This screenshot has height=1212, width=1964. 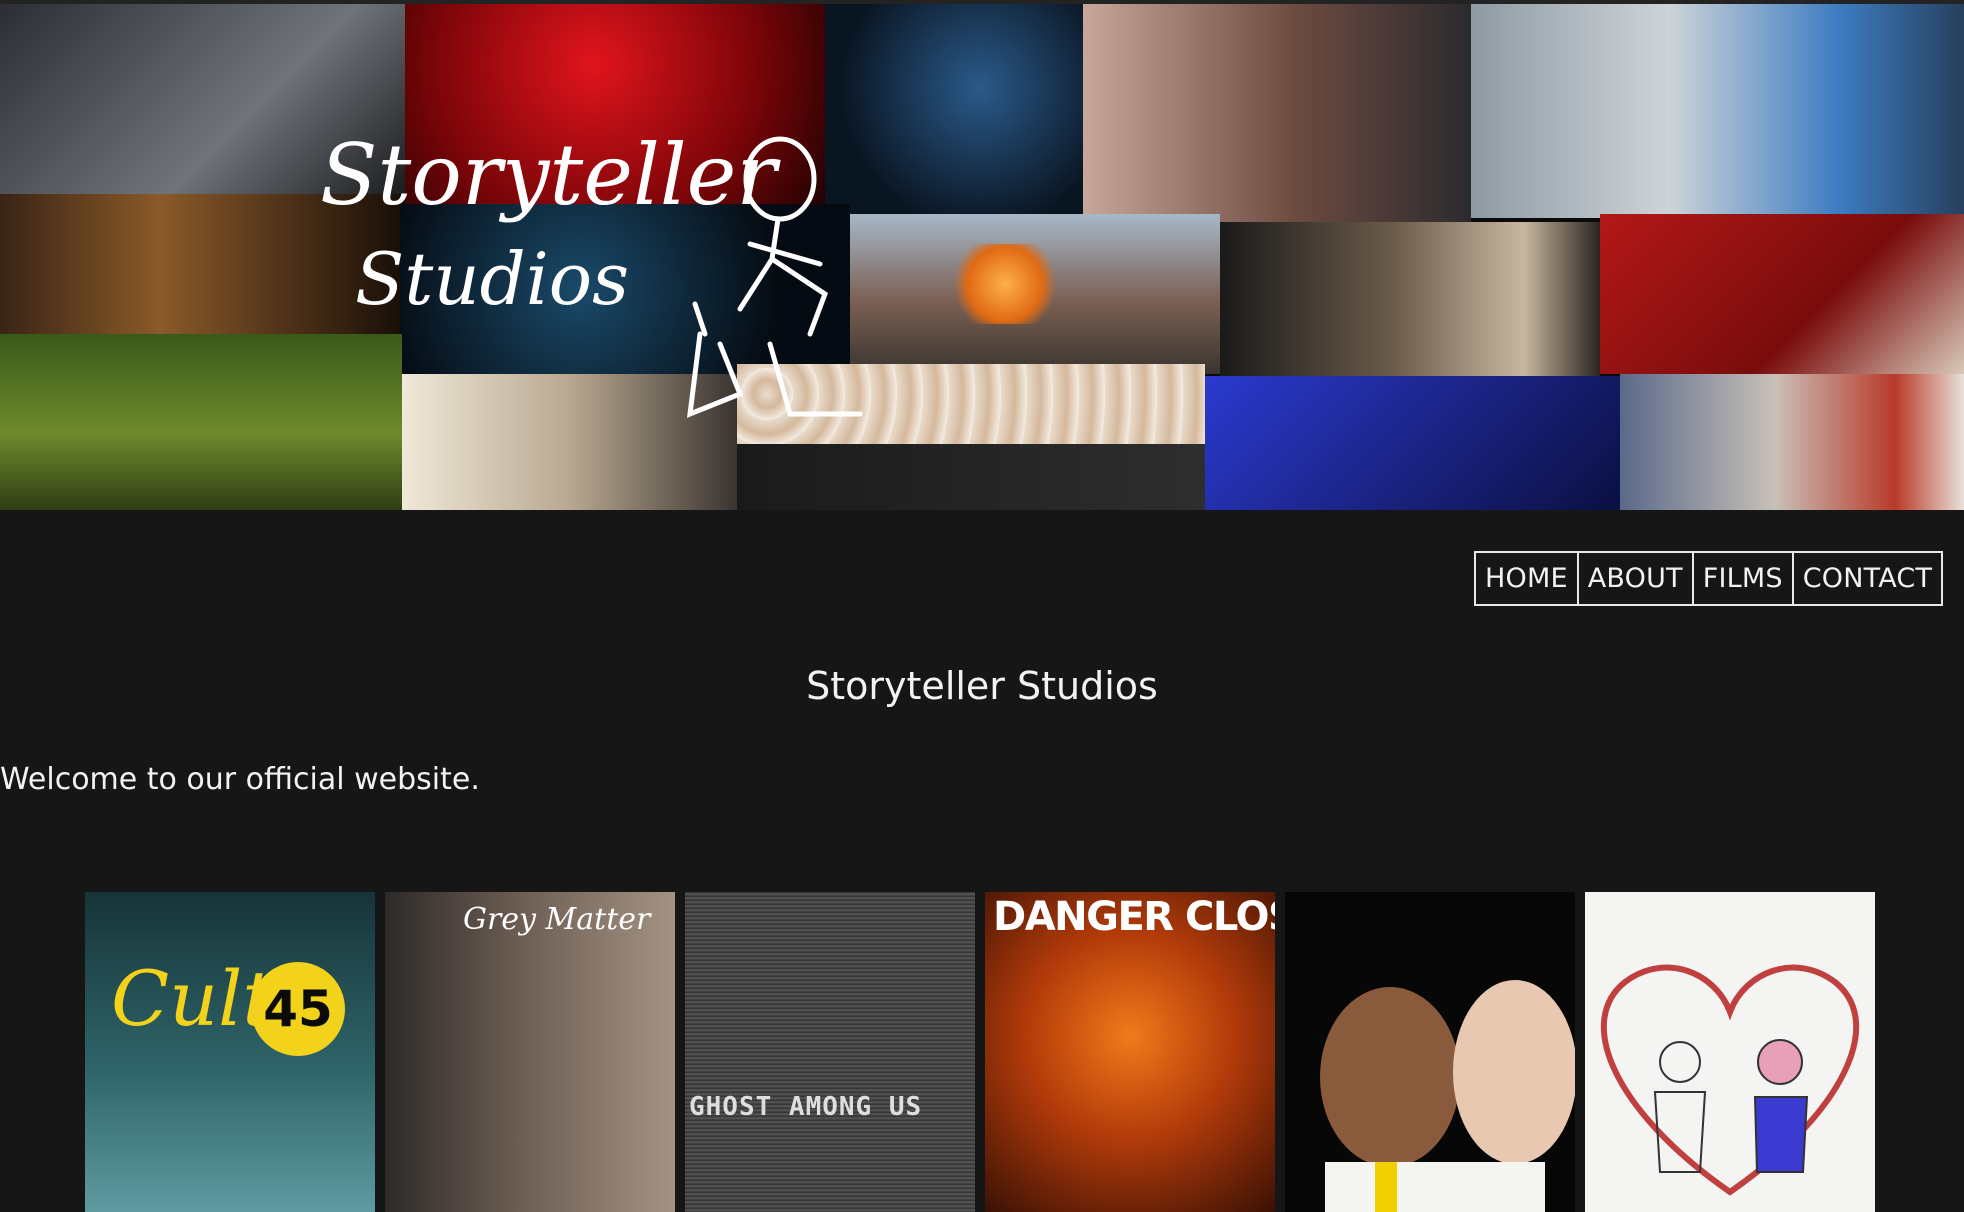 What do you see at coordinates (1412, 443) in the screenshot?
I see `collage-photo-rain` at bounding box center [1412, 443].